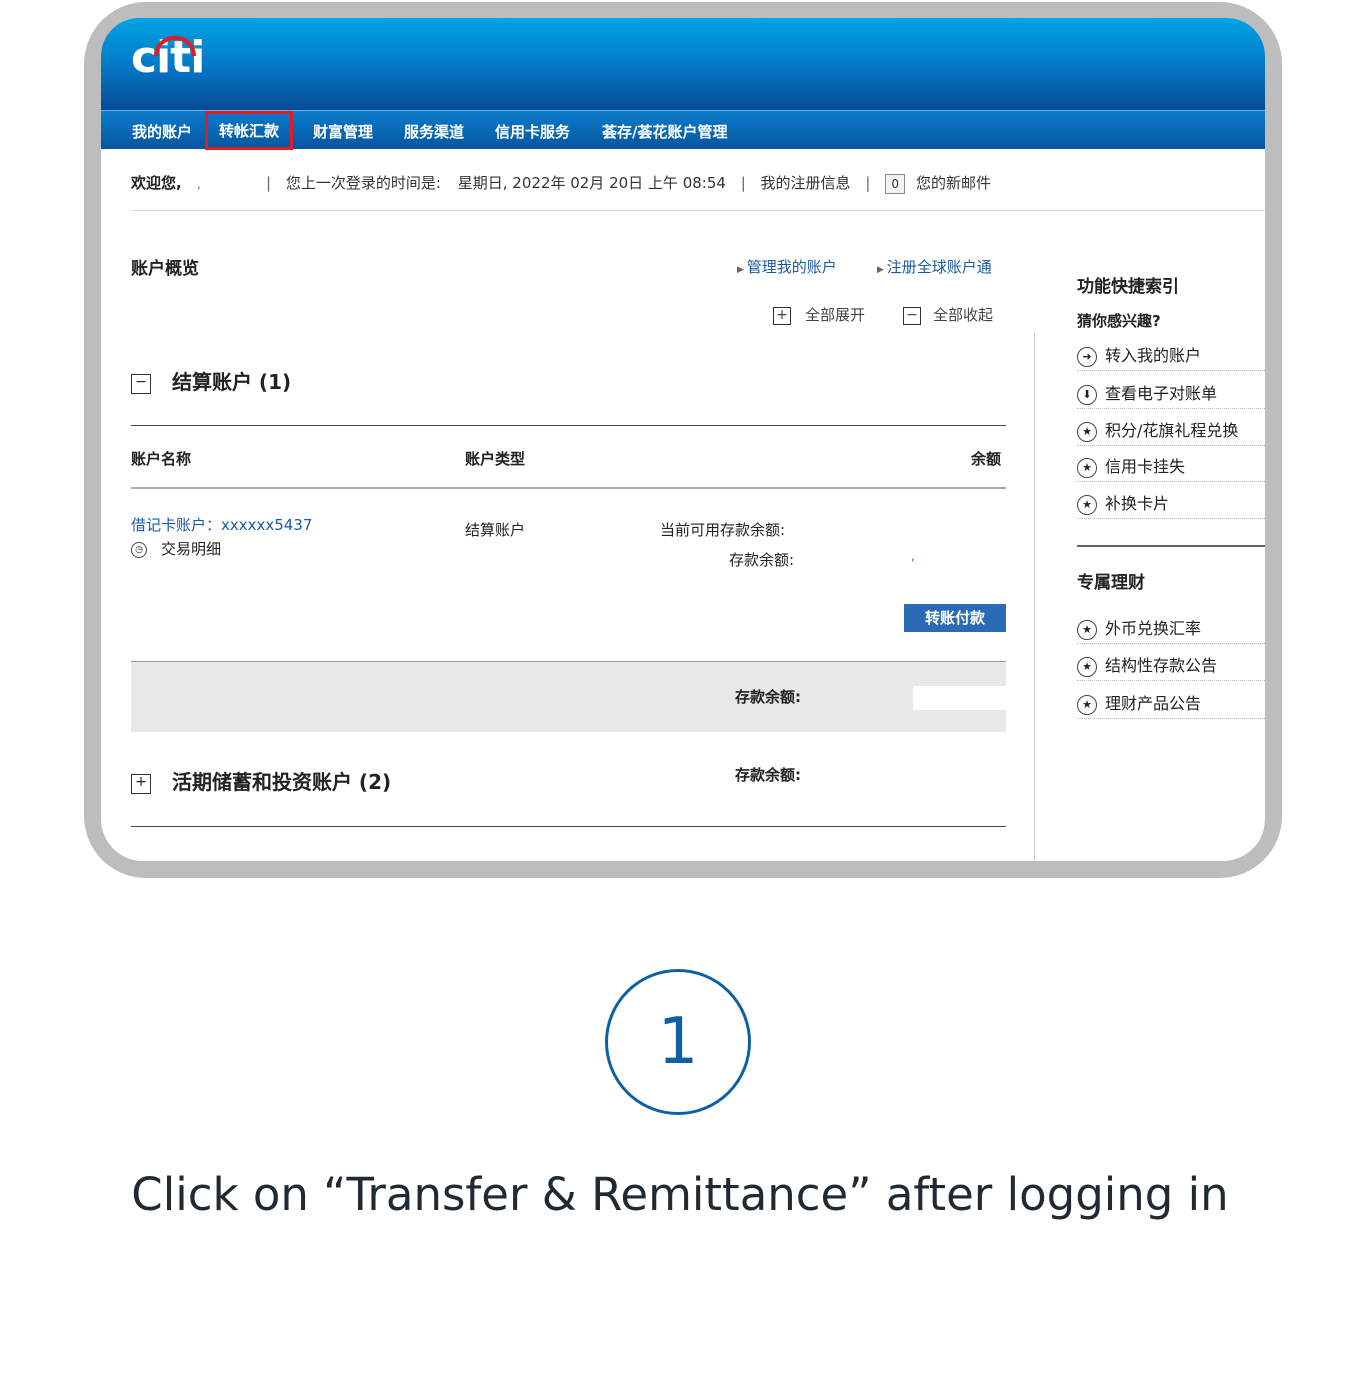 Image resolution: width=1360 pixels, height=1386 pixels. I want to click on collapse-all-control: − 全部收起, so click(948, 314).